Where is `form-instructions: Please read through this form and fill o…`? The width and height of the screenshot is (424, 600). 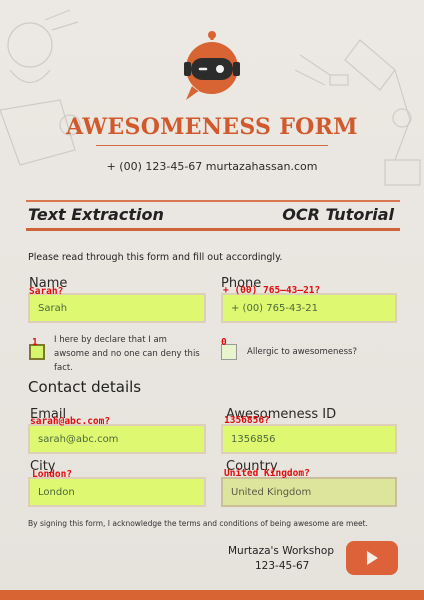 form-instructions: Please read through this form and fill o… is located at coordinates (155, 257).